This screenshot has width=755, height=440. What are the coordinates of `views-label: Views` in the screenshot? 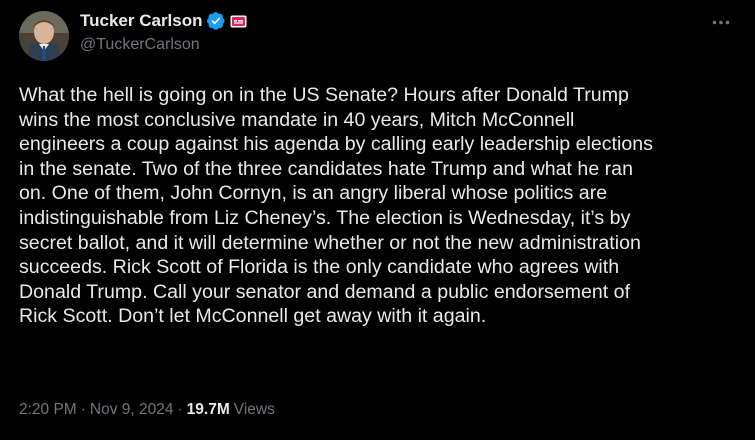 It's located at (254, 409).